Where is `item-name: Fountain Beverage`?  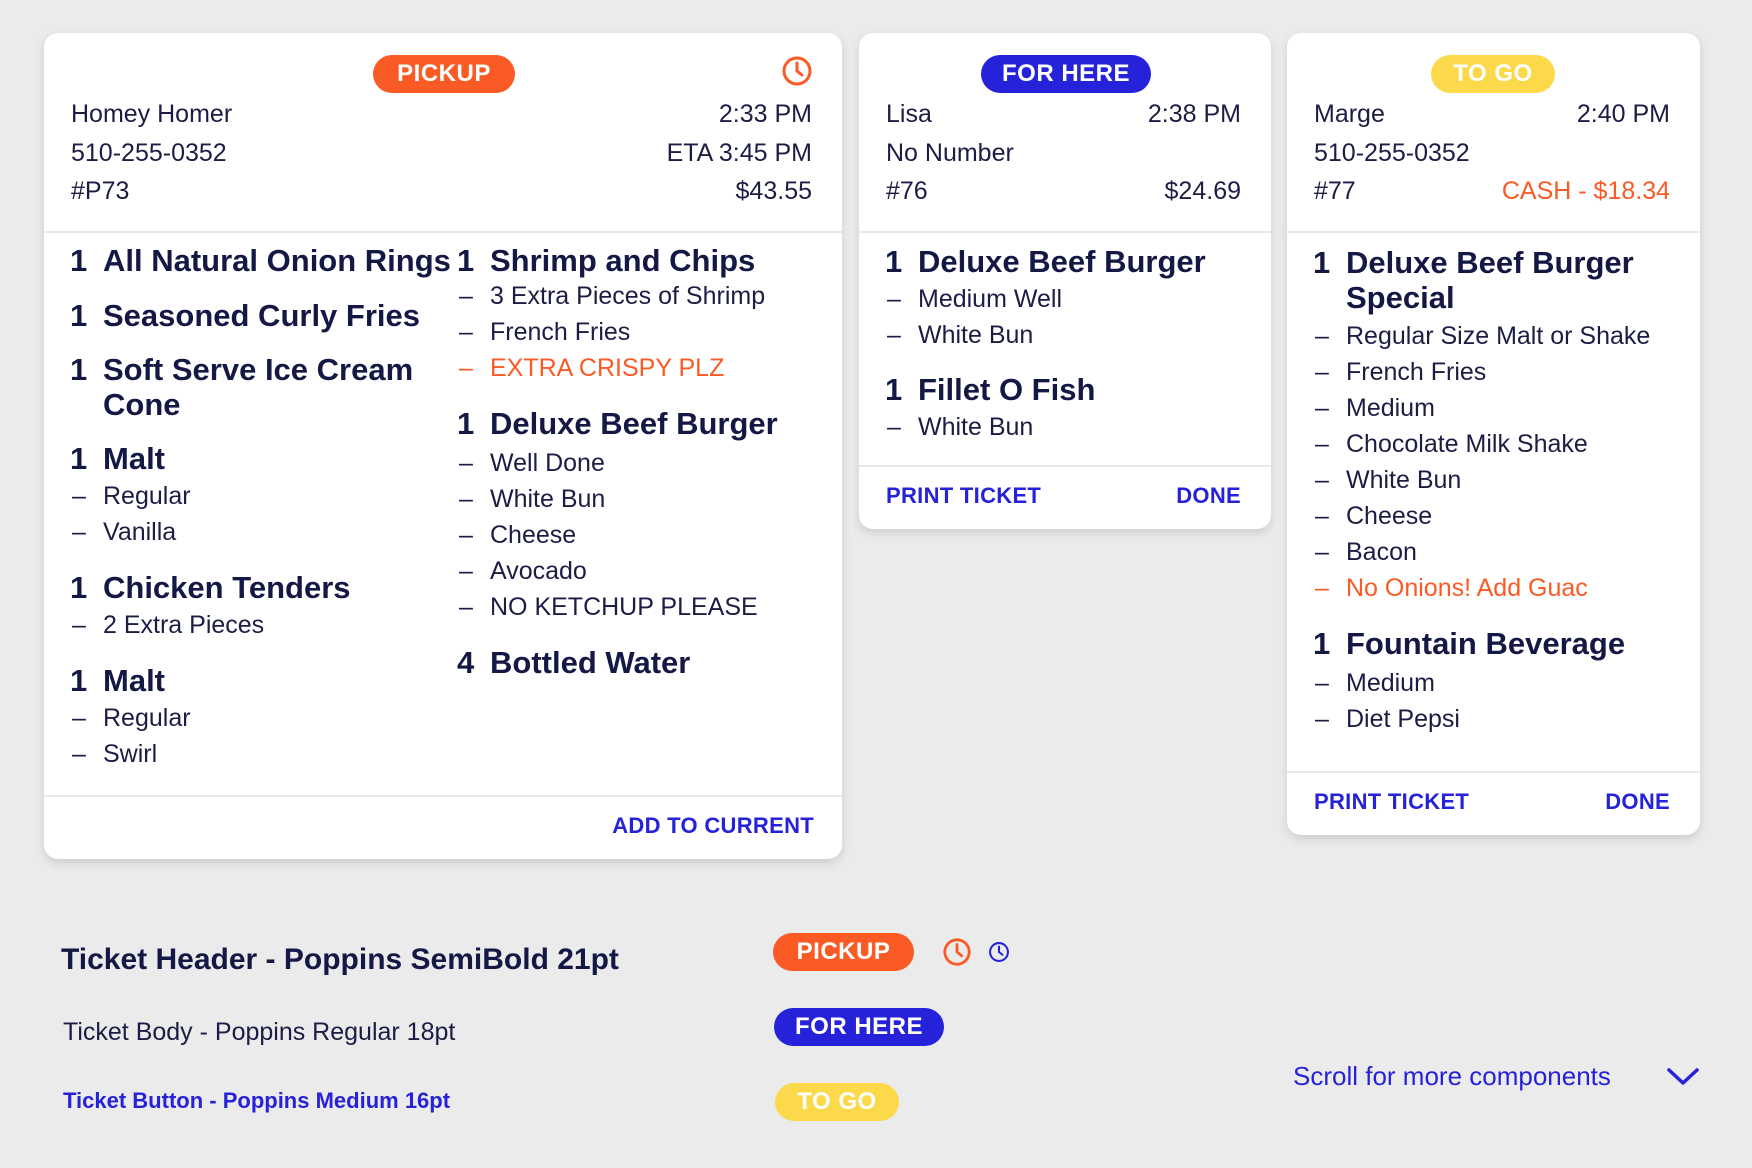
item-name: Fountain Beverage is located at coordinates (1486, 643).